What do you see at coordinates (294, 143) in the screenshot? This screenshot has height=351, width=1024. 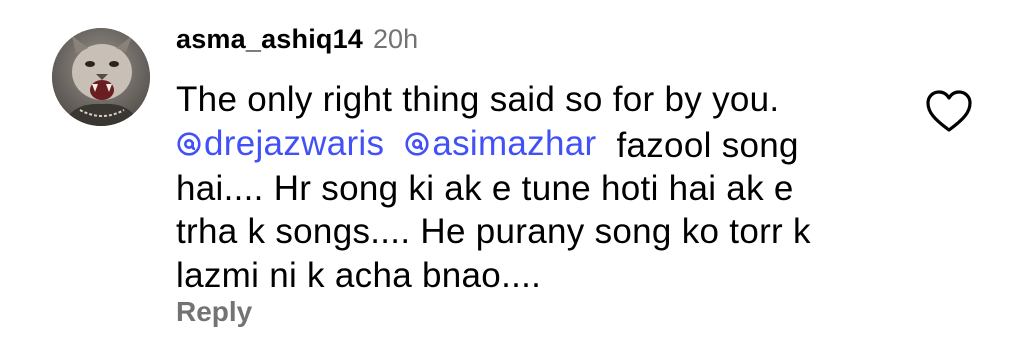 I see `mention-name: dreјazwaris` at bounding box center [294, 143].